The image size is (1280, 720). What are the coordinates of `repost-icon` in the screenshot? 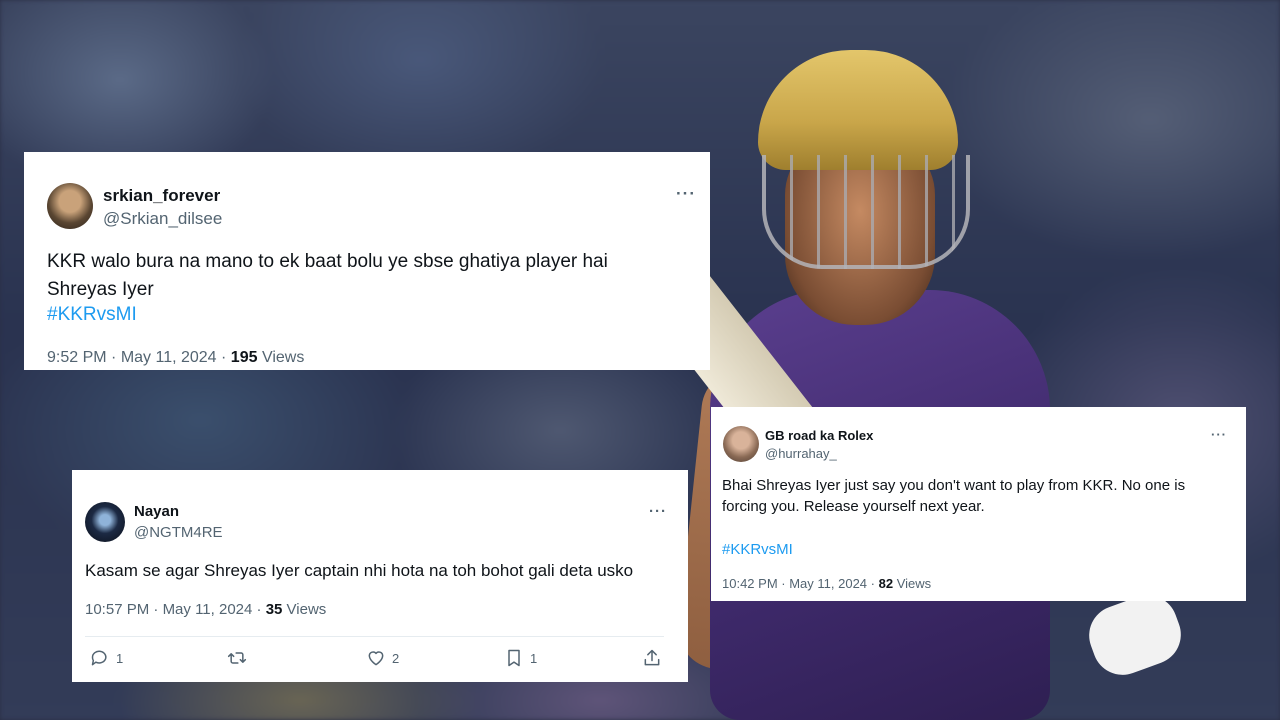 It's located at (237, 658).